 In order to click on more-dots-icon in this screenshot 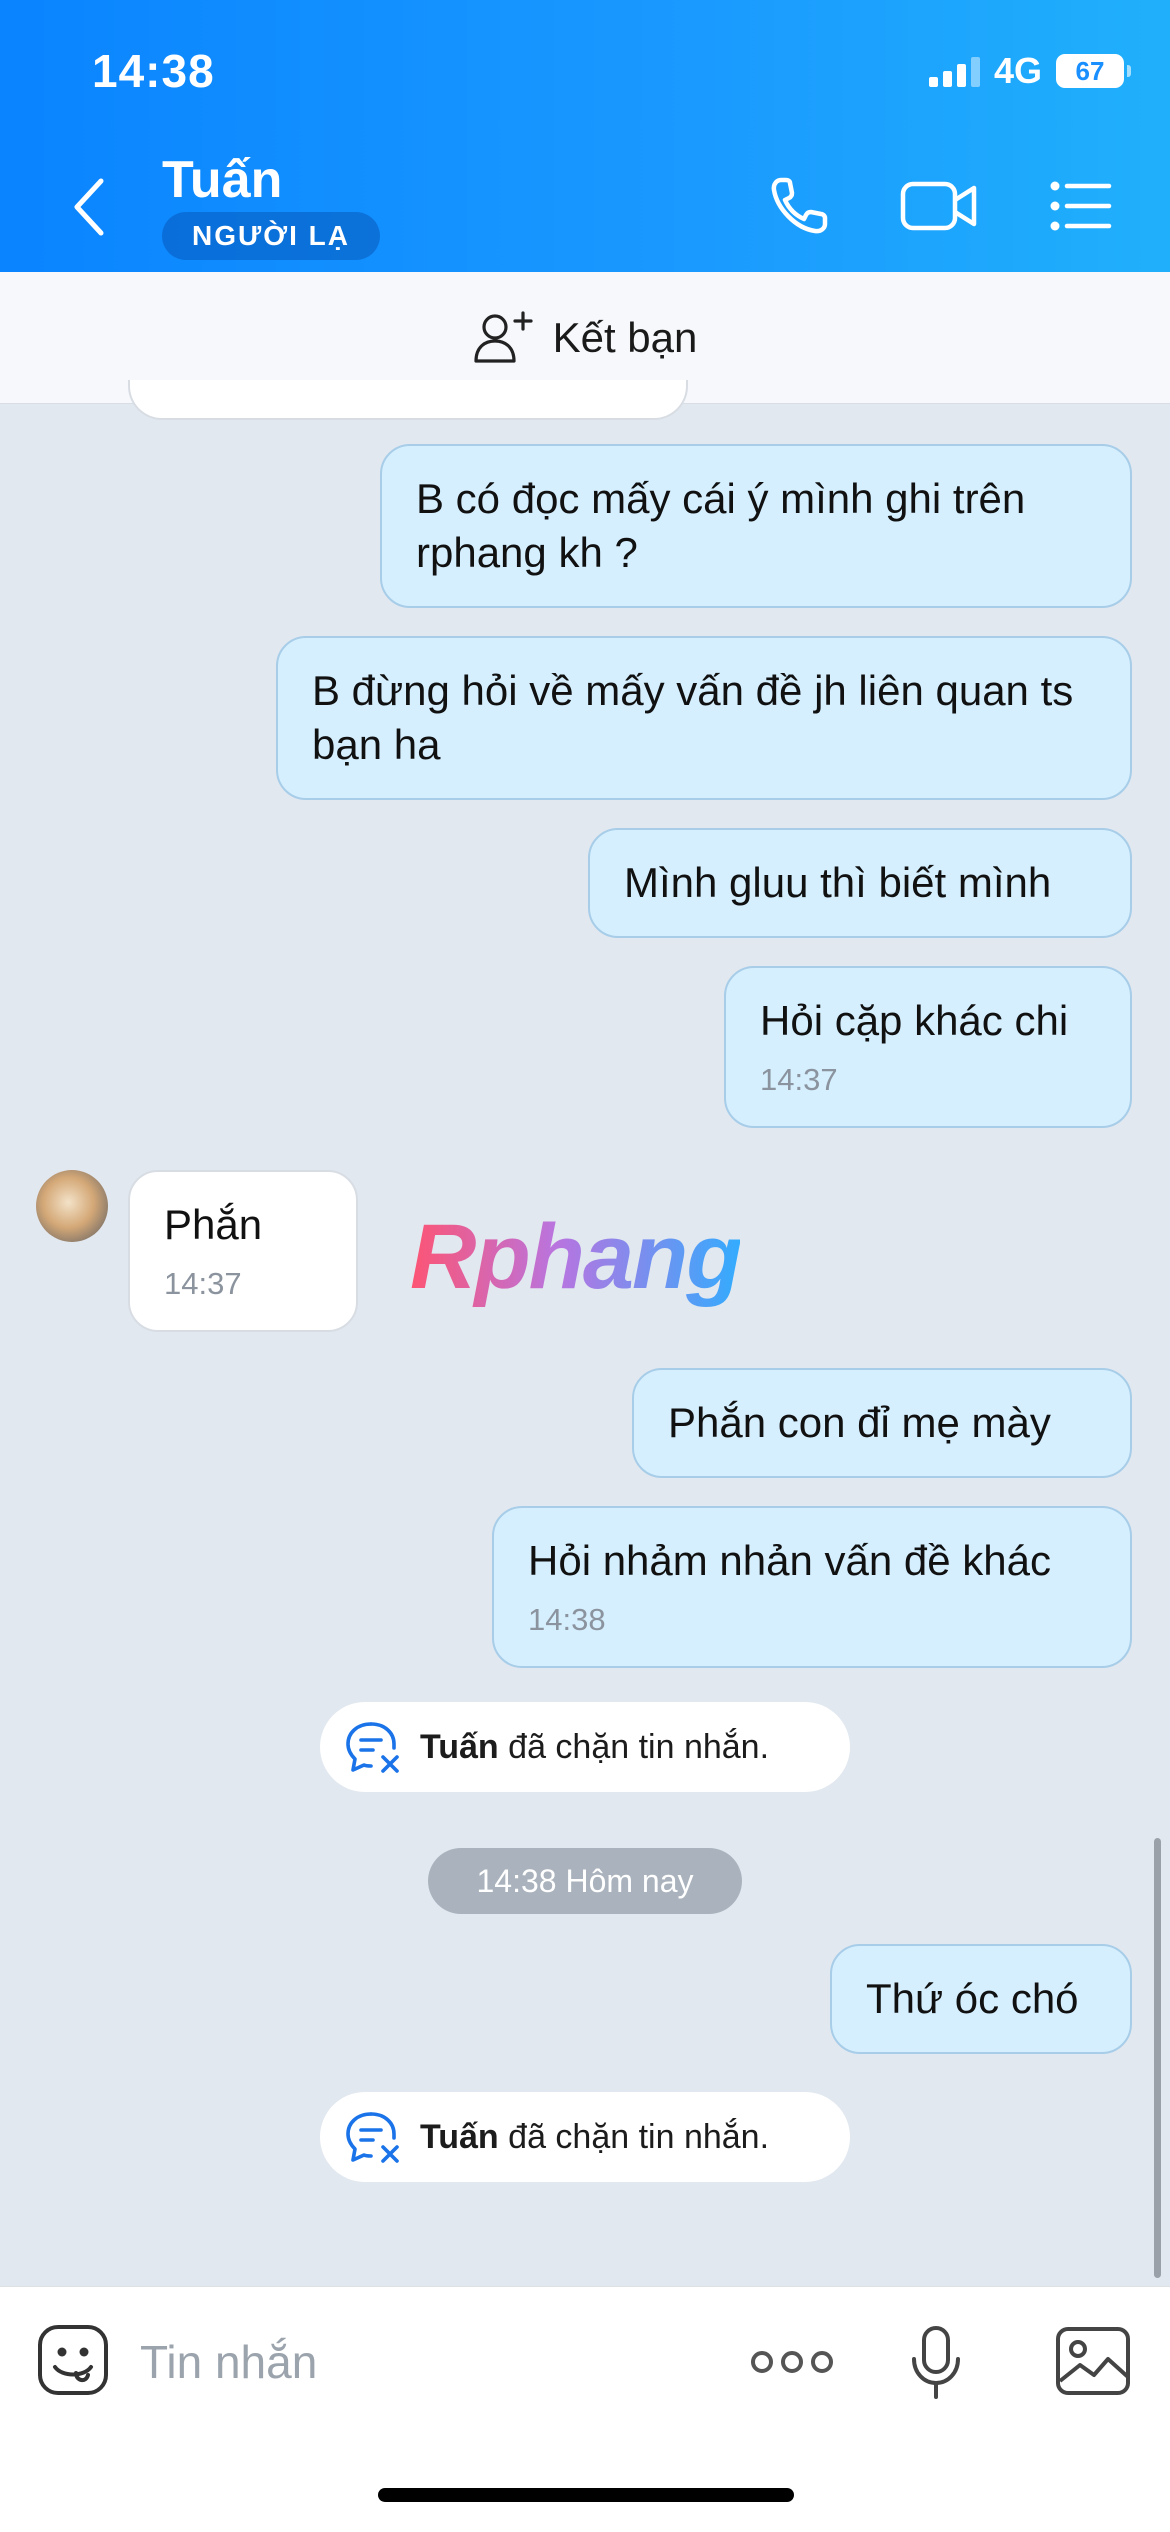, I will do `click(792, 2362)`.